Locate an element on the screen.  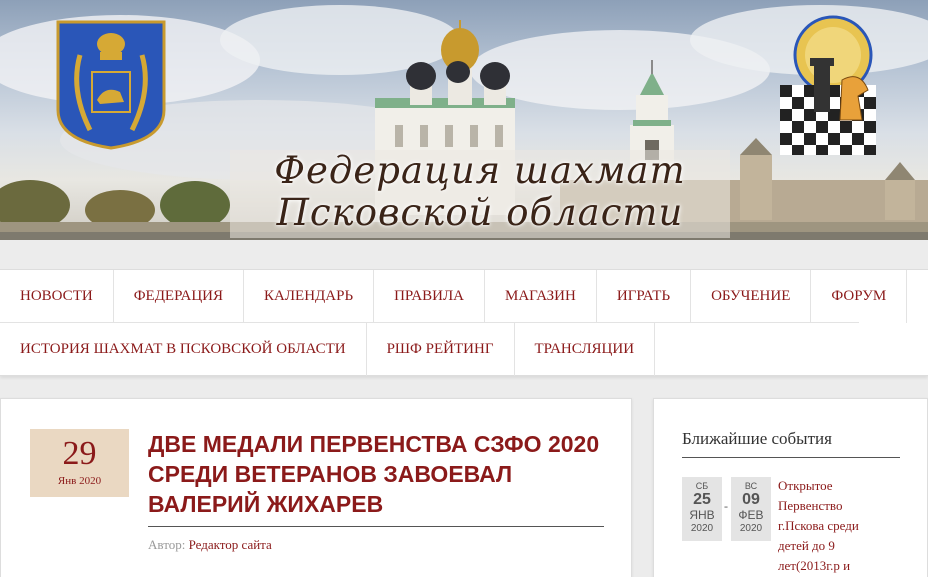
banner-gap is located at coordinates (464, 254).